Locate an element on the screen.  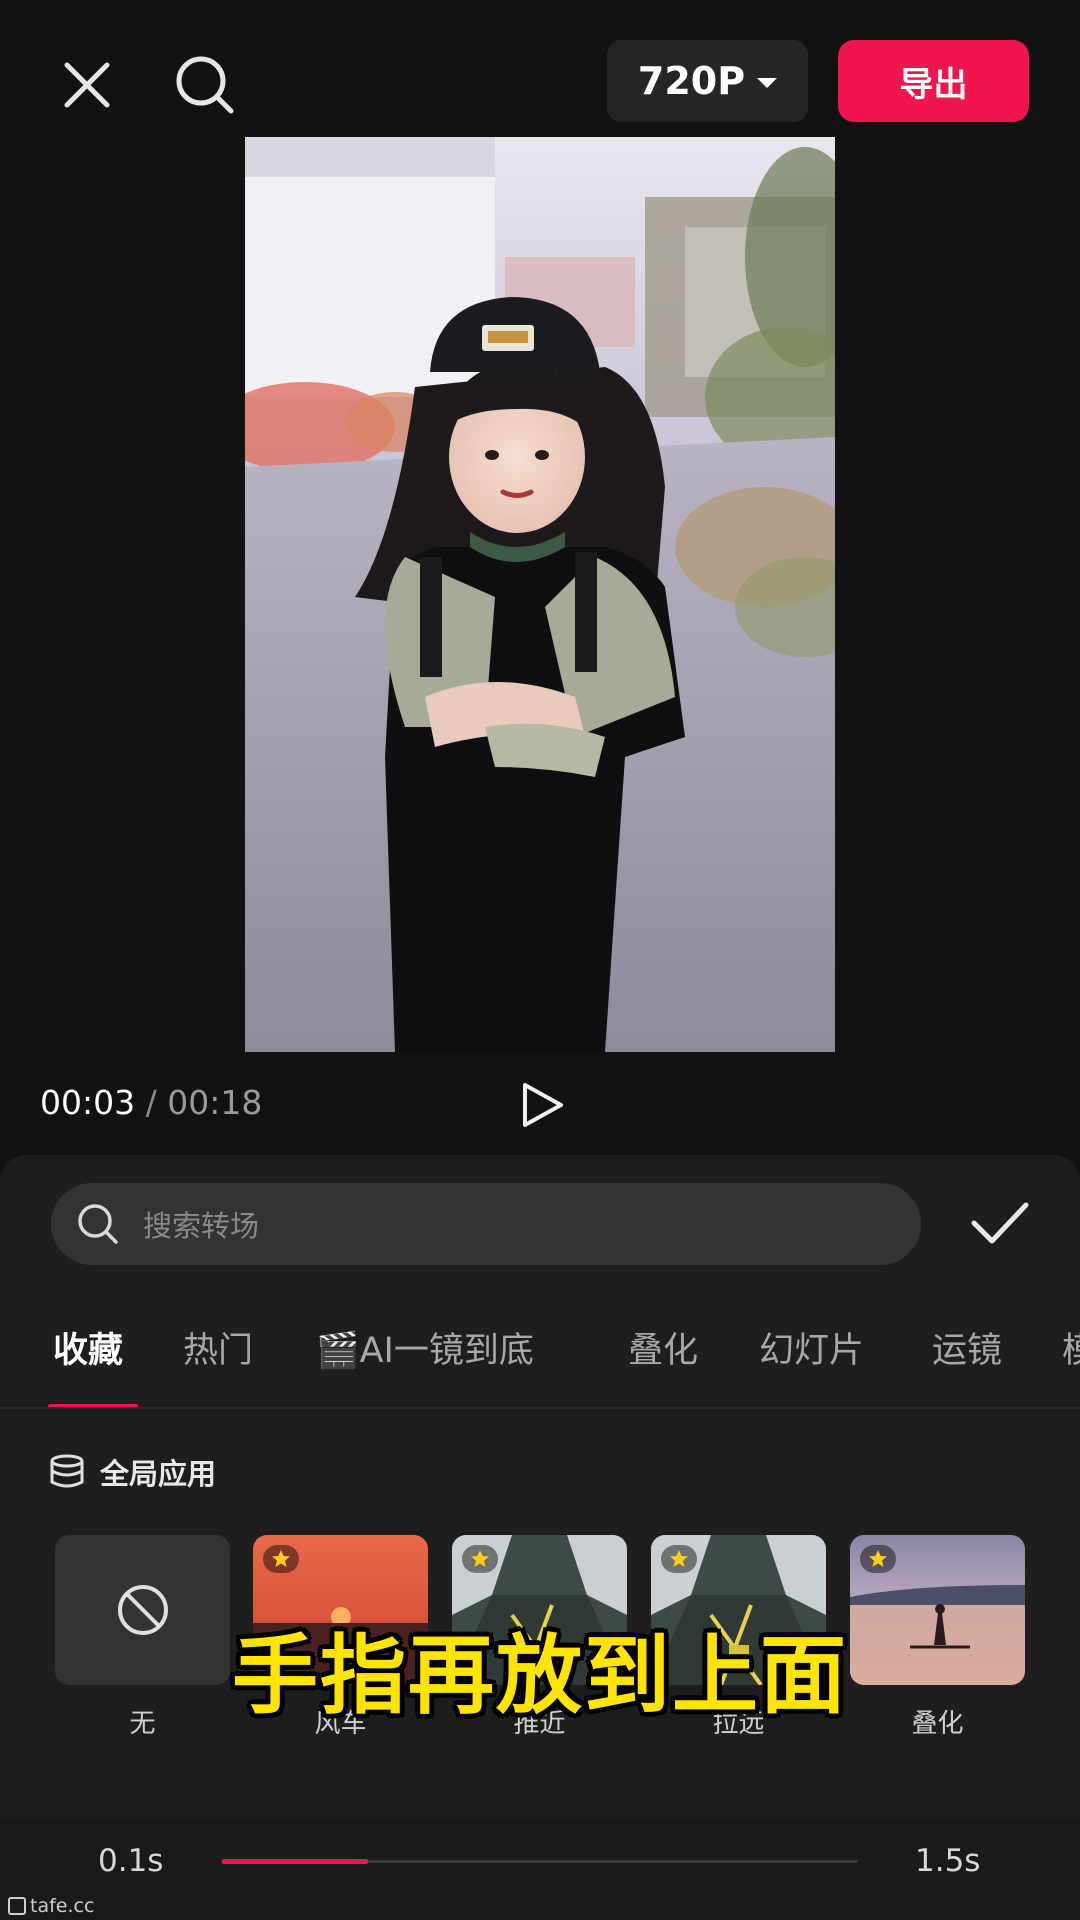
export-button: 导出 is located at coordinates (933, 81).